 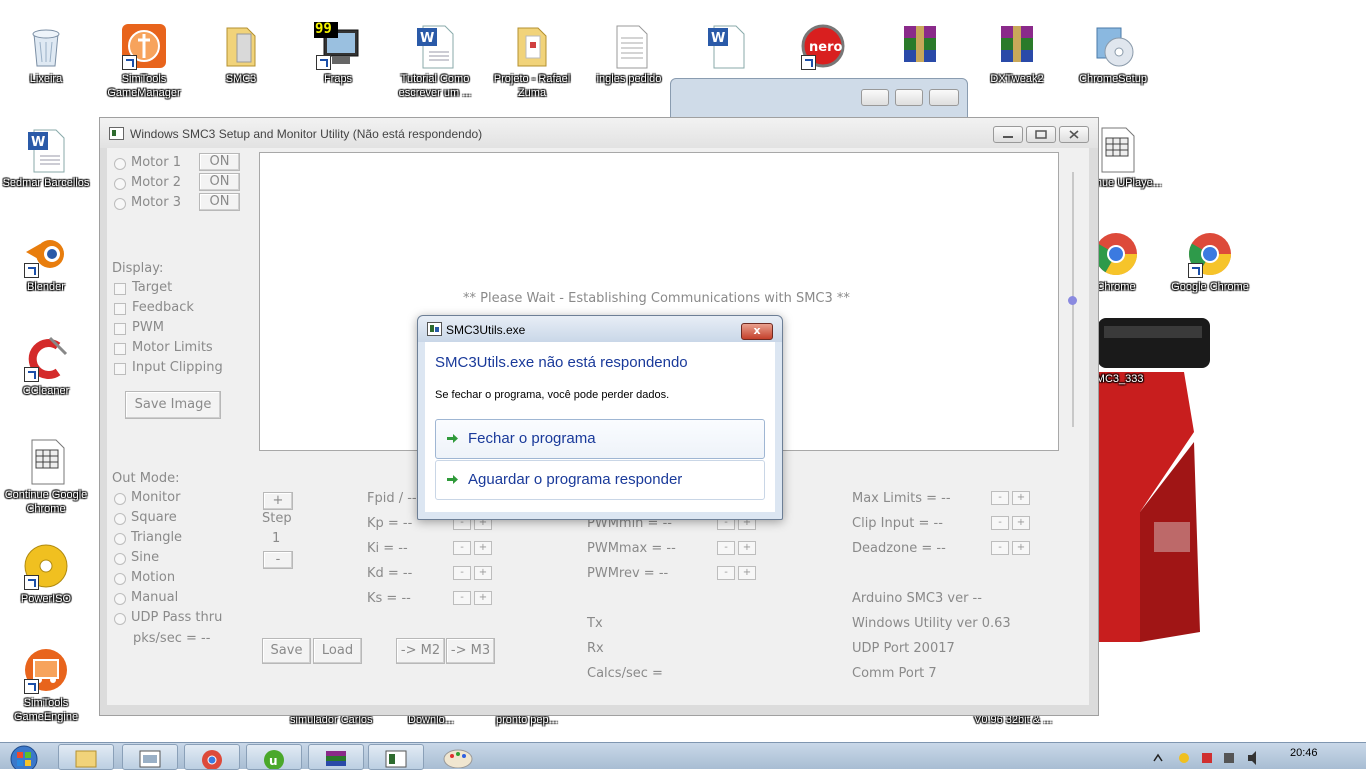 What do you see at coordinates (336, 757) in the screenshot?
I see `taskbar-winrar-button` at bounding box center [336, 757].